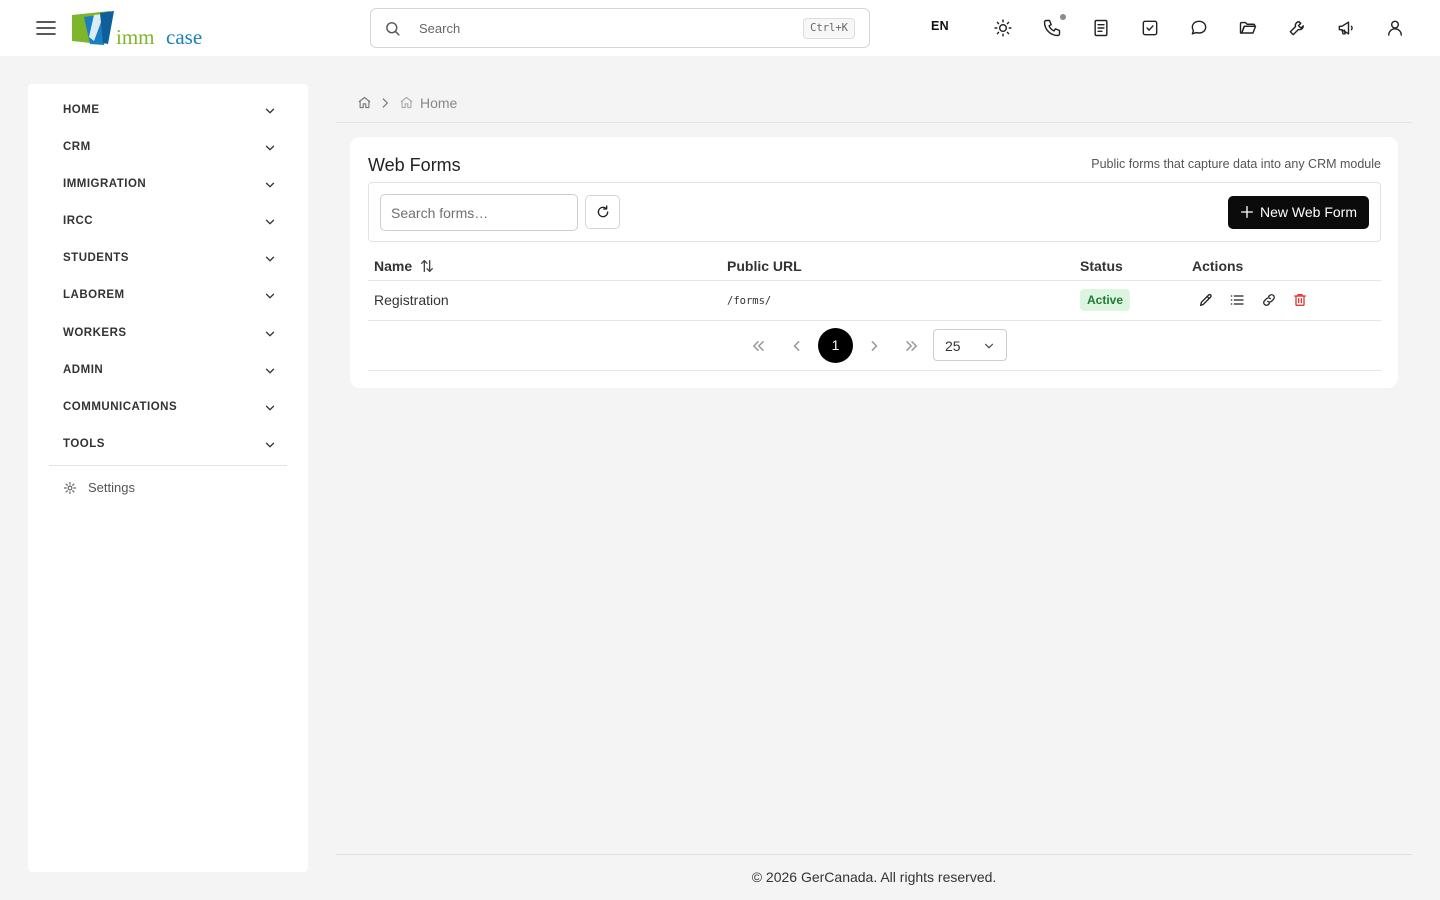 The image size is (1440, 900). I want to click on sidebar-item-ircc: IRCC, so click(170, 222).